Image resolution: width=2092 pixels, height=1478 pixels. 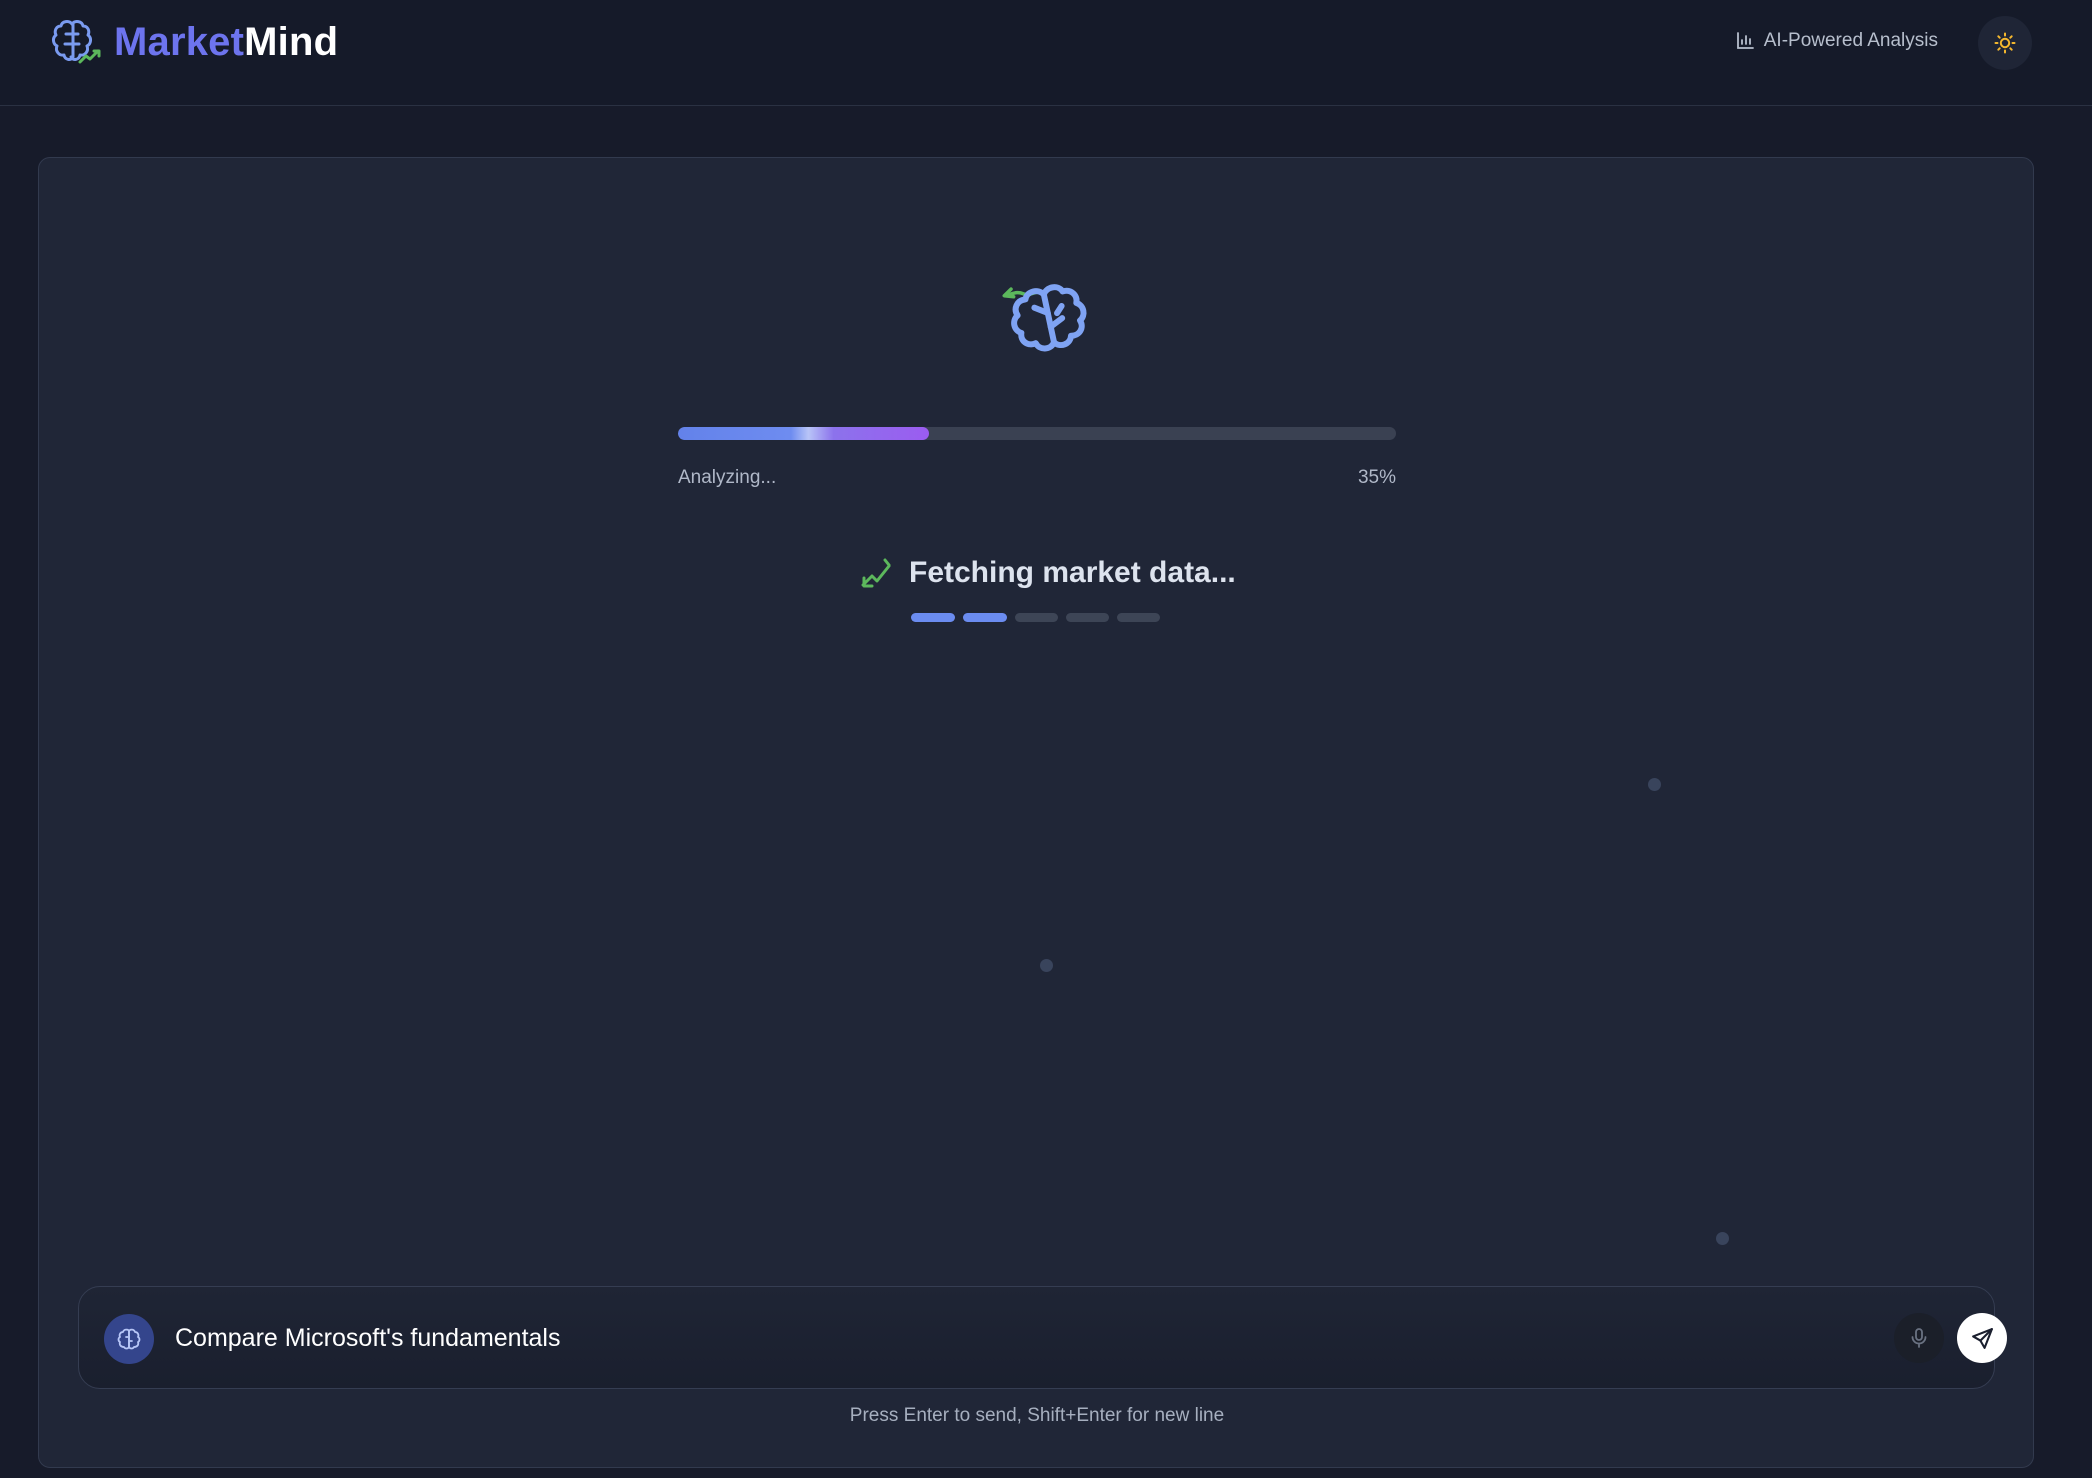 I want to click on ai-powered-badge: AI-Powered Analysis, so click(x=1836, y=41).